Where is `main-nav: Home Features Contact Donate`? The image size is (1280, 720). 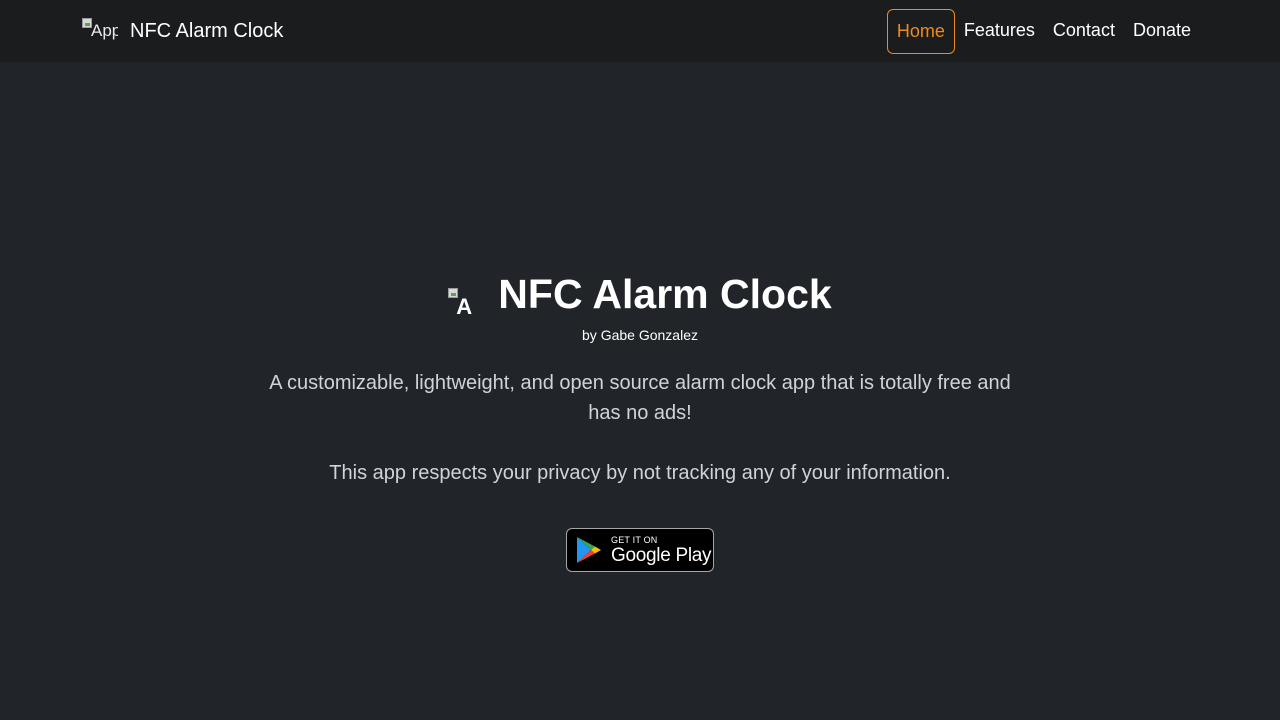
main-nav: Home Features Contact Donate is located at coordinates (1043, 31).